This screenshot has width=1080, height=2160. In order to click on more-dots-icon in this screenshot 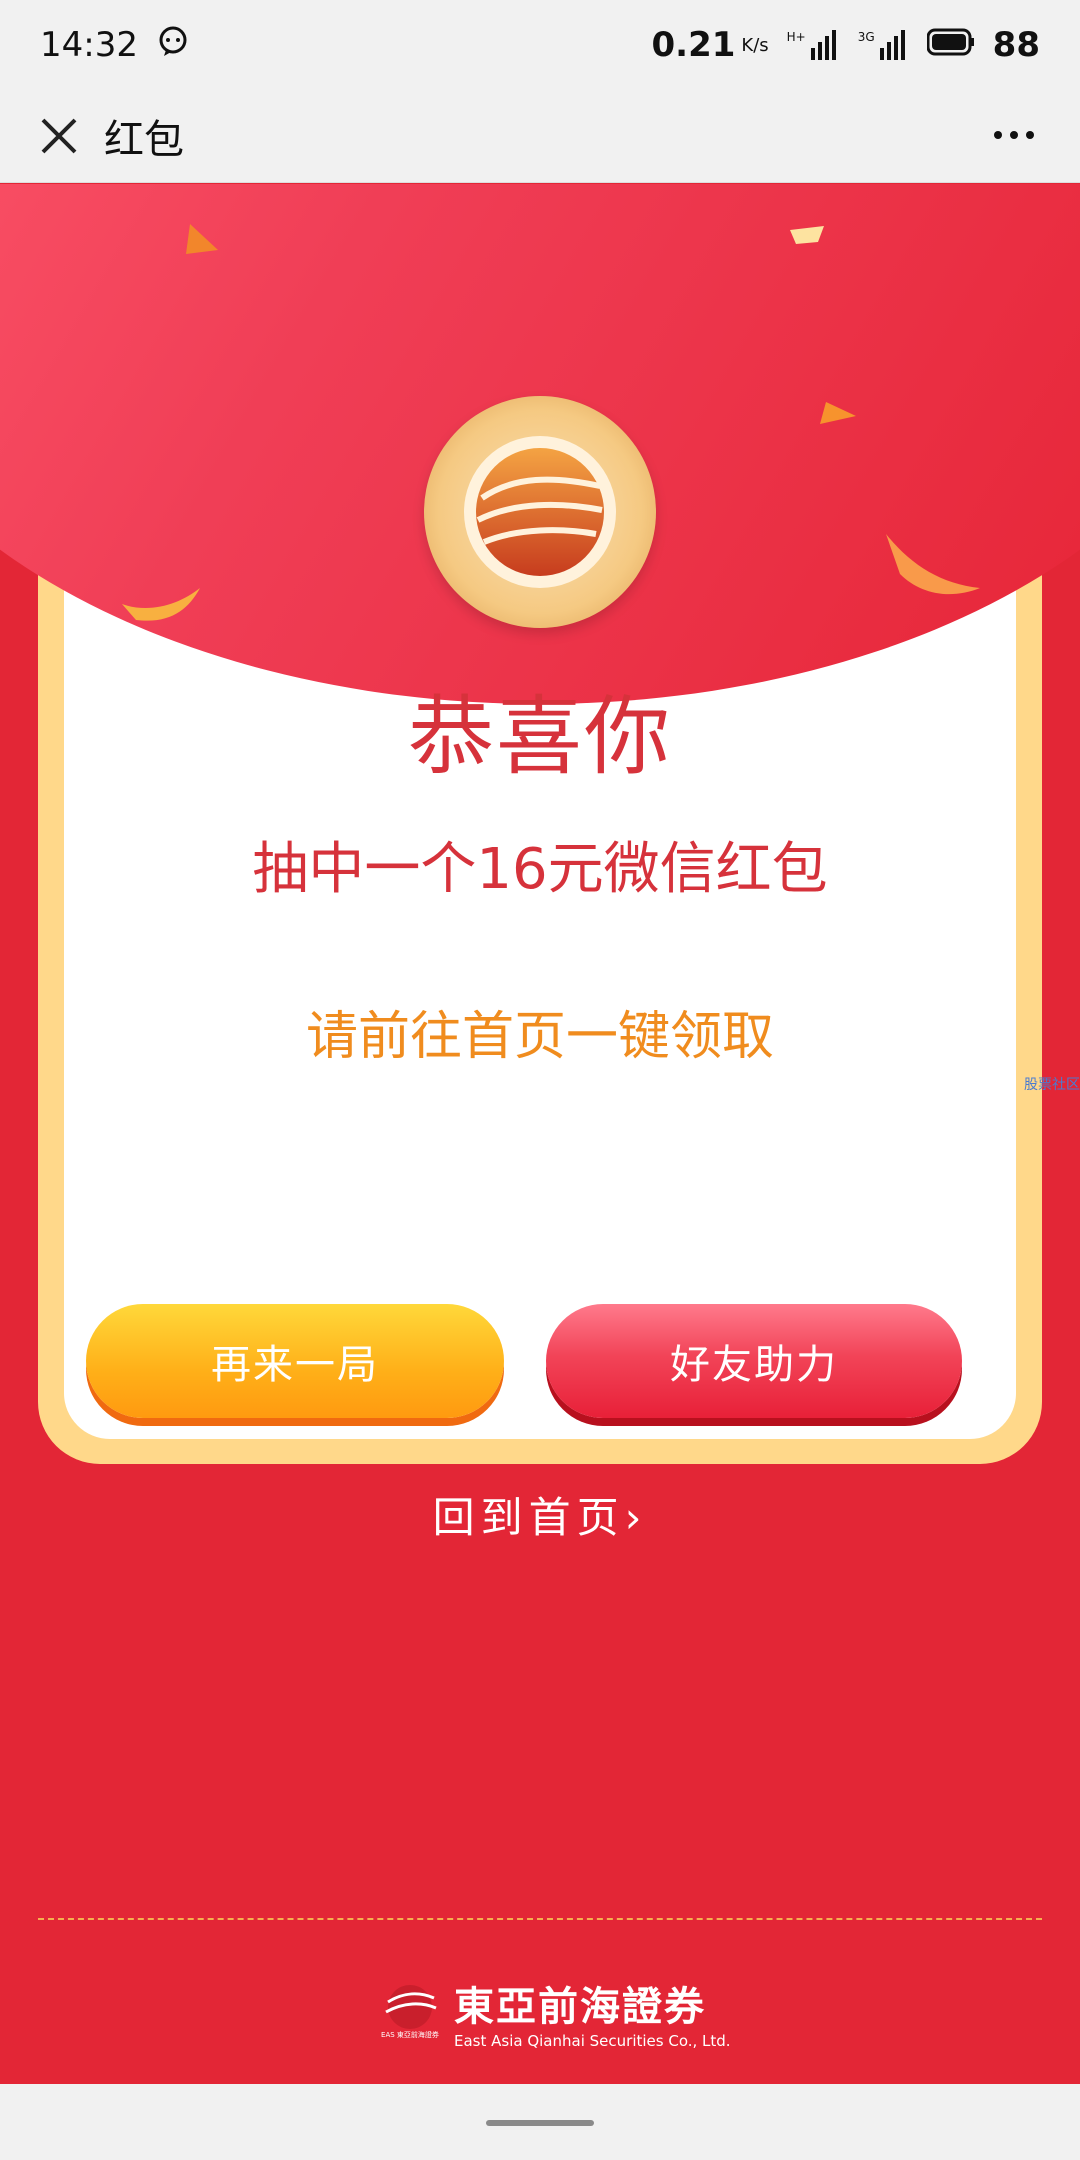, I will do `click(998, 135)`.